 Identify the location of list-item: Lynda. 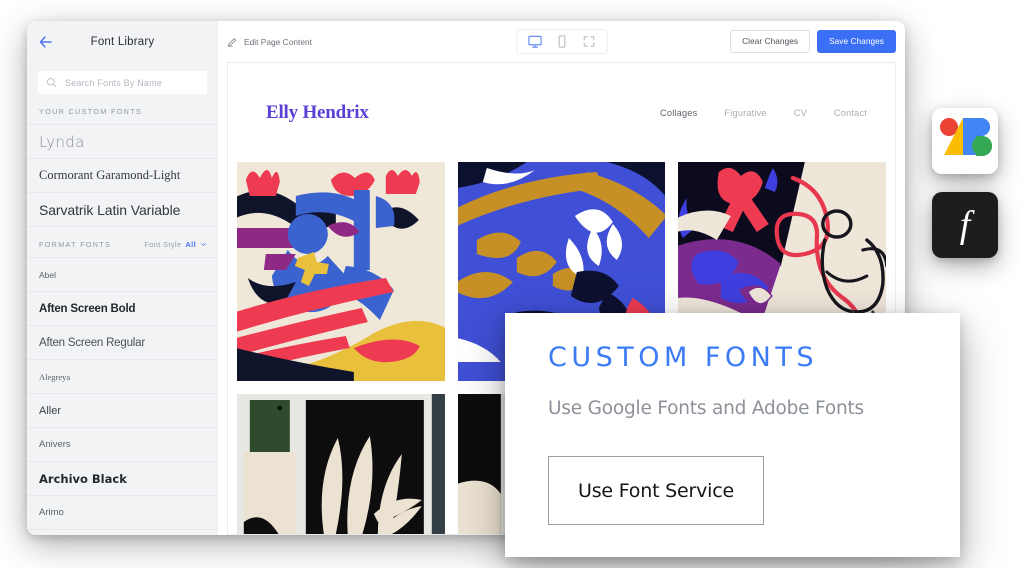
(122, 141).